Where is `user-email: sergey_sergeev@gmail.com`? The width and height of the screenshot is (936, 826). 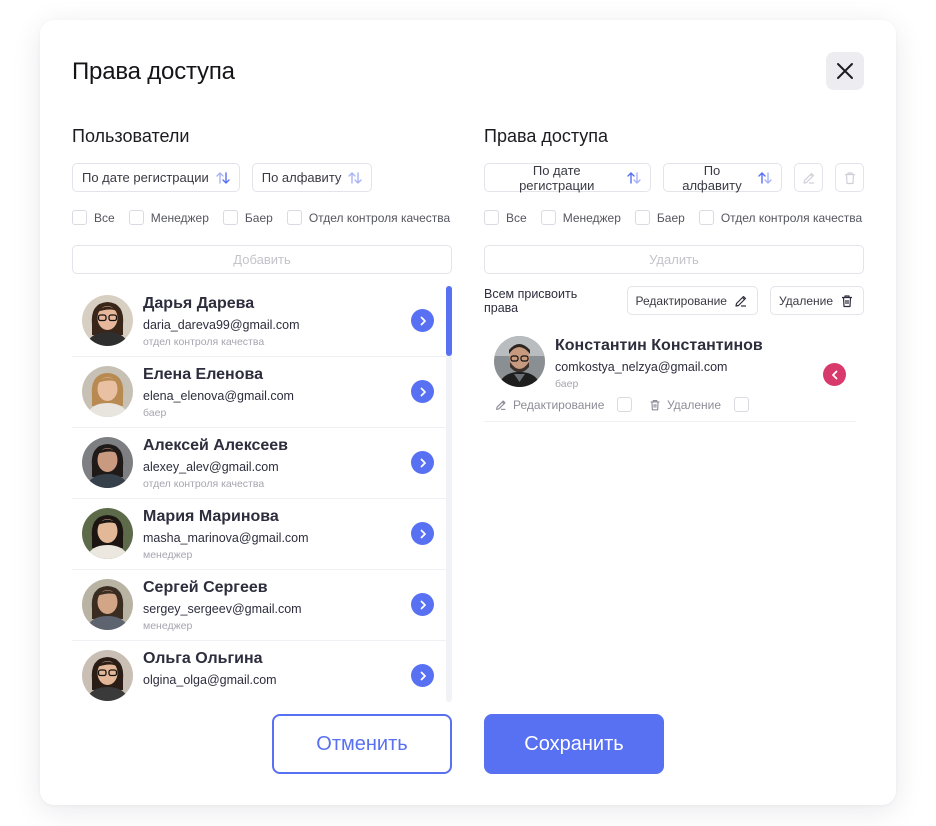 user-email: sergey_sergeev@gmail.com is located at coordinates (222, 609).